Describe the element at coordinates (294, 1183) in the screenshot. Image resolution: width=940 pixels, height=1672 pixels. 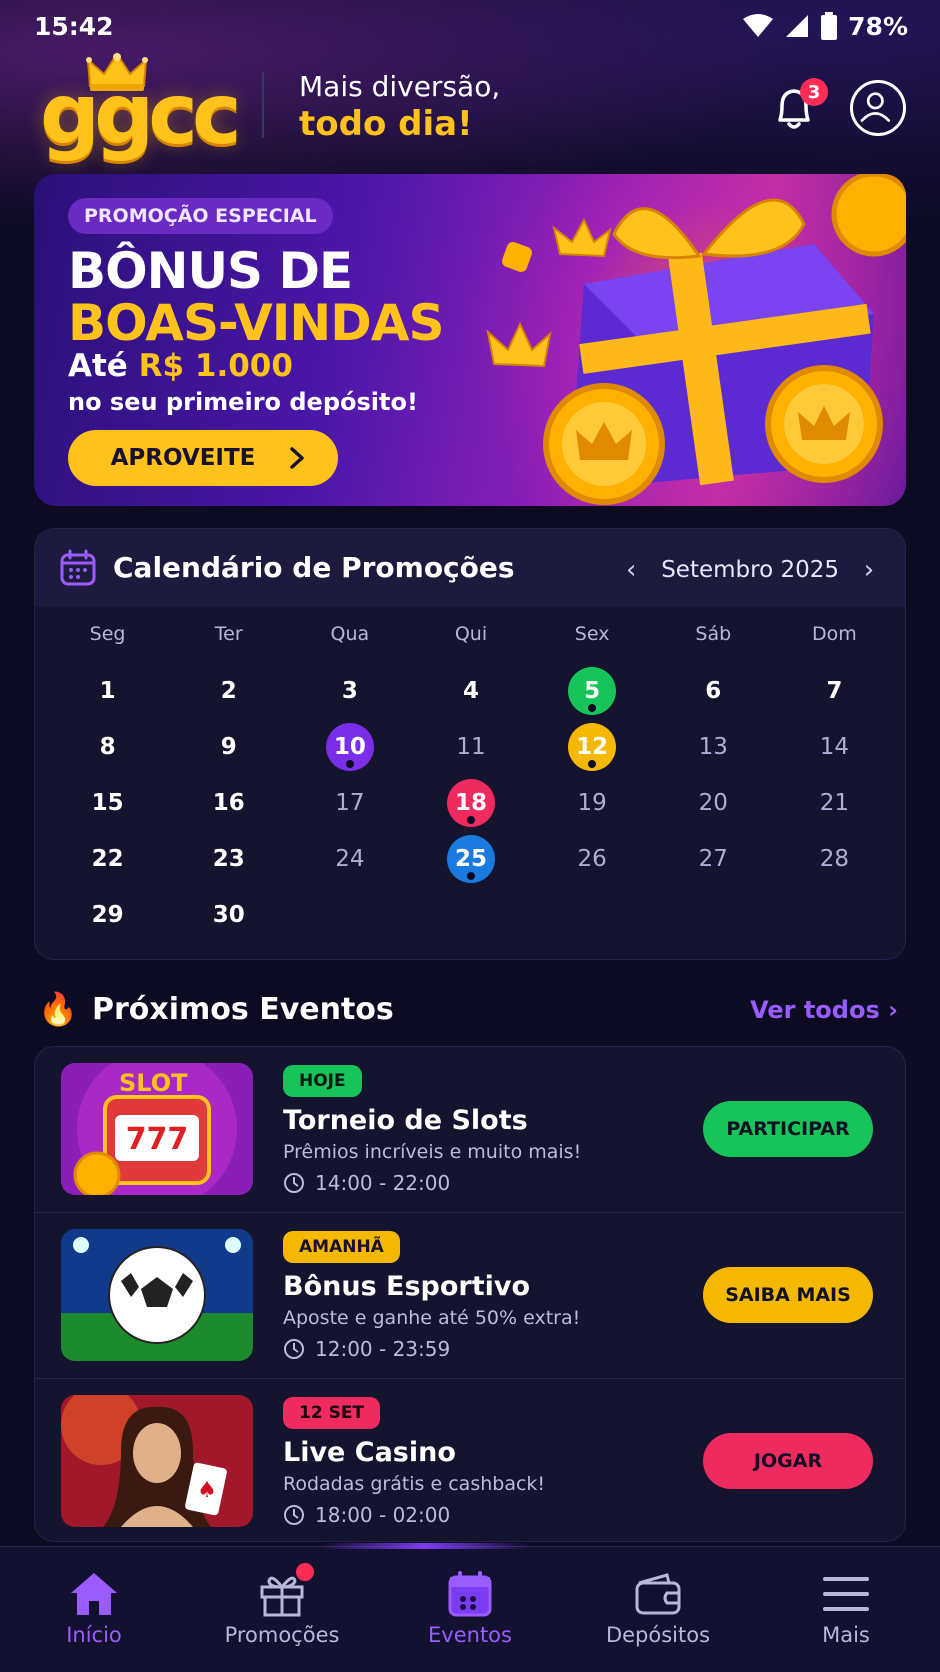
I see `clock-icon` at that location.